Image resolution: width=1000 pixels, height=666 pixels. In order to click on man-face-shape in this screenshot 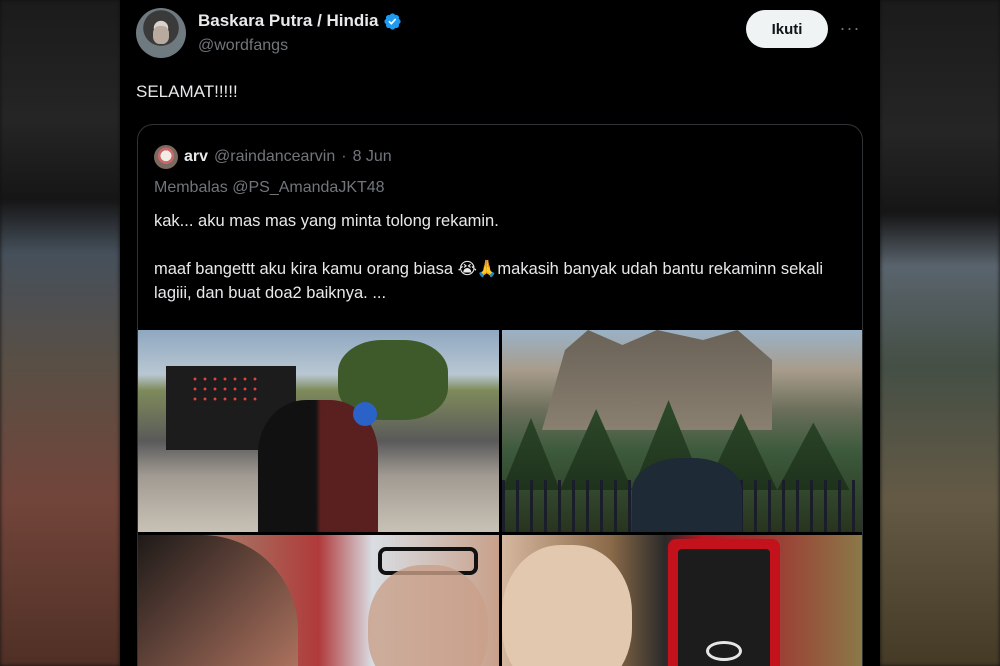, I will do `click(428, 615)`.